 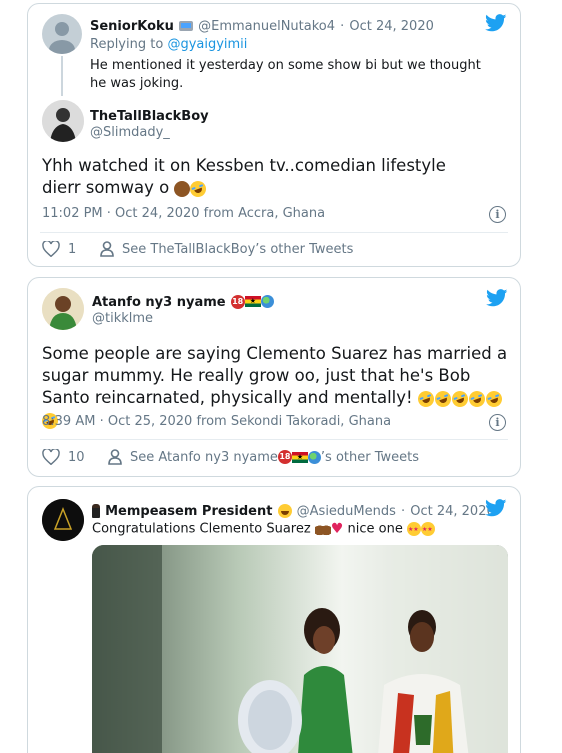 I want to click on see-other-prefix: See TheTallBlackBoy, so click(x=189, y=249).